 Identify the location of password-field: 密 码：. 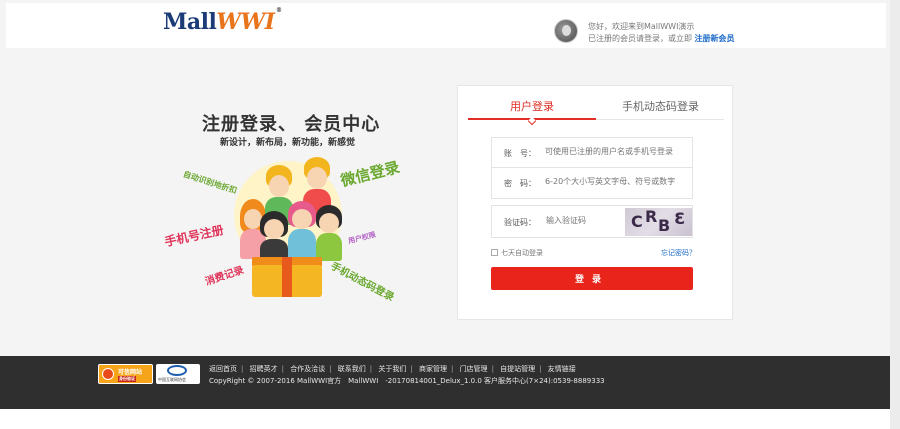
(592, 183).